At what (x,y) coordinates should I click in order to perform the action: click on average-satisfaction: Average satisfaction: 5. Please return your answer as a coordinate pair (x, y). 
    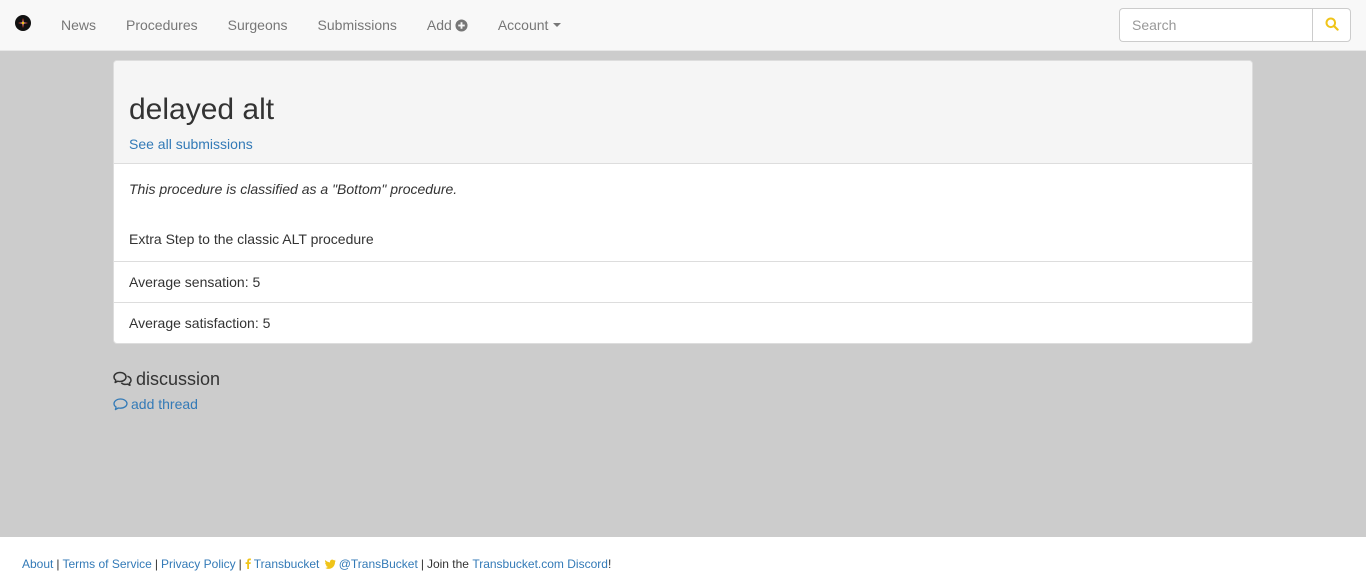
    Looking at the image, I should click on (200, 323).